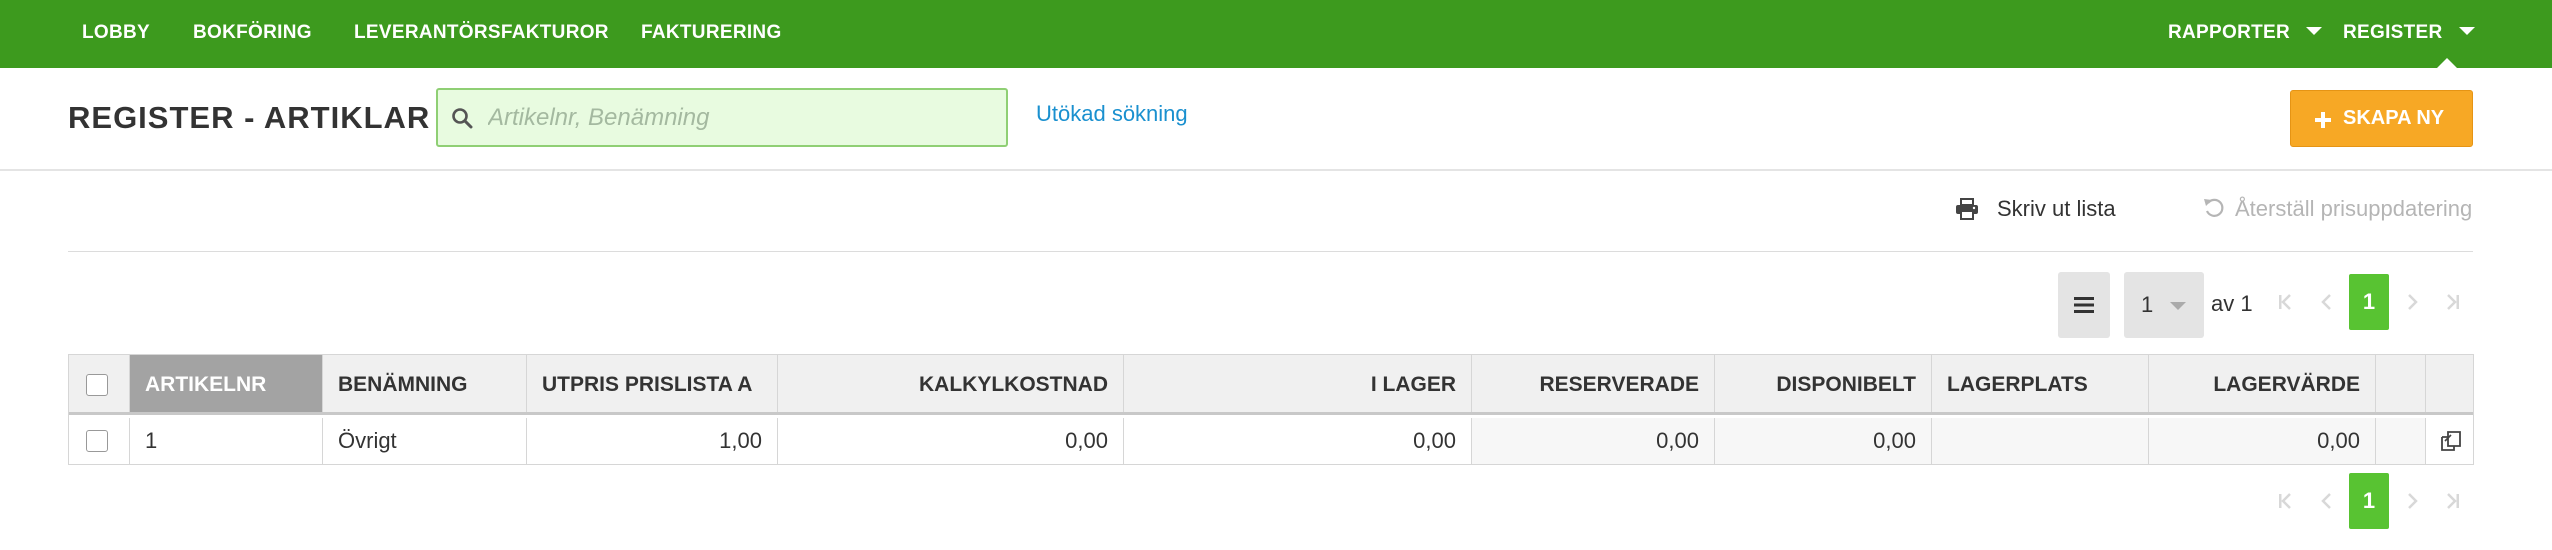 The width and height of the screenshot is (2552, 550). What do you see at coordinates (738, 118) in the screenshot?
I see `search-input` at bounding box center [738, 118].